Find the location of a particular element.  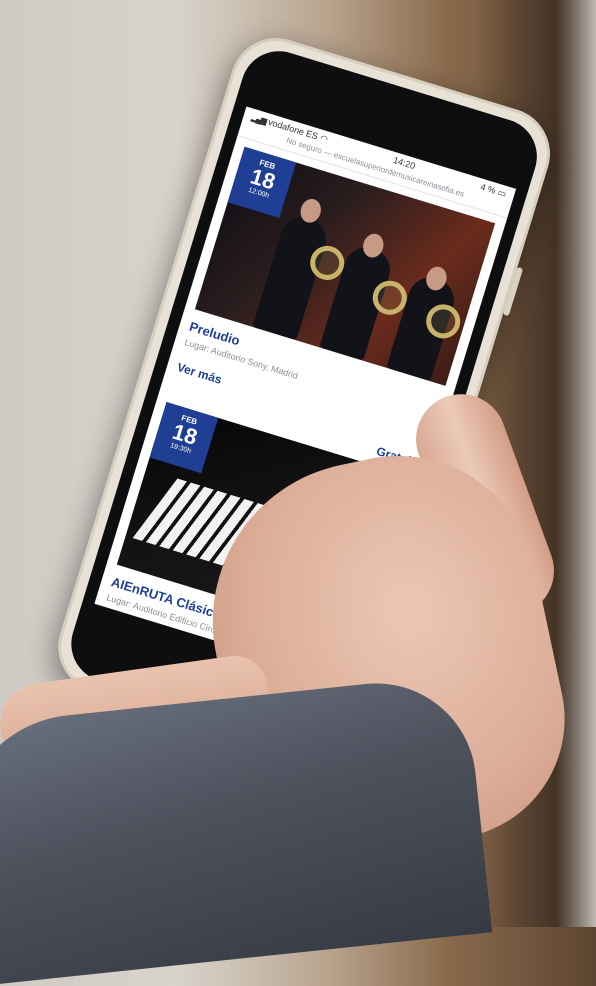

volume-button is located at coordinates (513, 291).